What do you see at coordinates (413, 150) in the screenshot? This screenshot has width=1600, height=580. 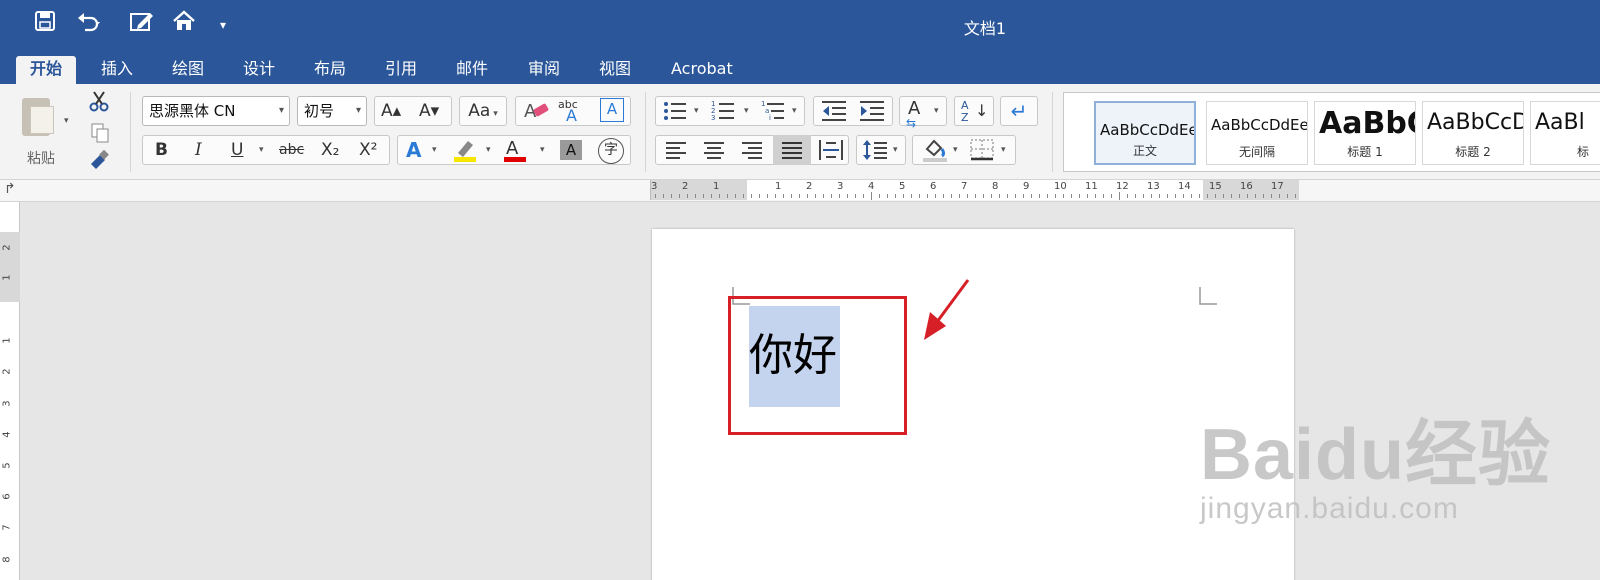 I see `text-effects-icon: A` at bounding box center [413, 150].